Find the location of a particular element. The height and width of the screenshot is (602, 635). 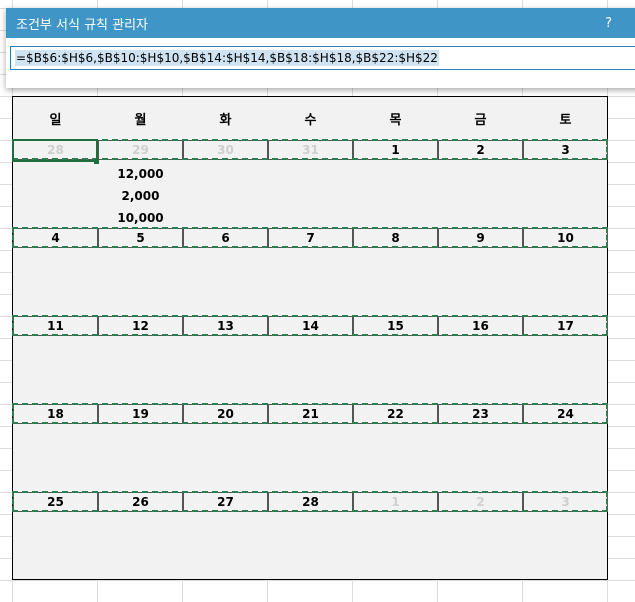

day-cell: 12 is located at coordinates (140, 326).